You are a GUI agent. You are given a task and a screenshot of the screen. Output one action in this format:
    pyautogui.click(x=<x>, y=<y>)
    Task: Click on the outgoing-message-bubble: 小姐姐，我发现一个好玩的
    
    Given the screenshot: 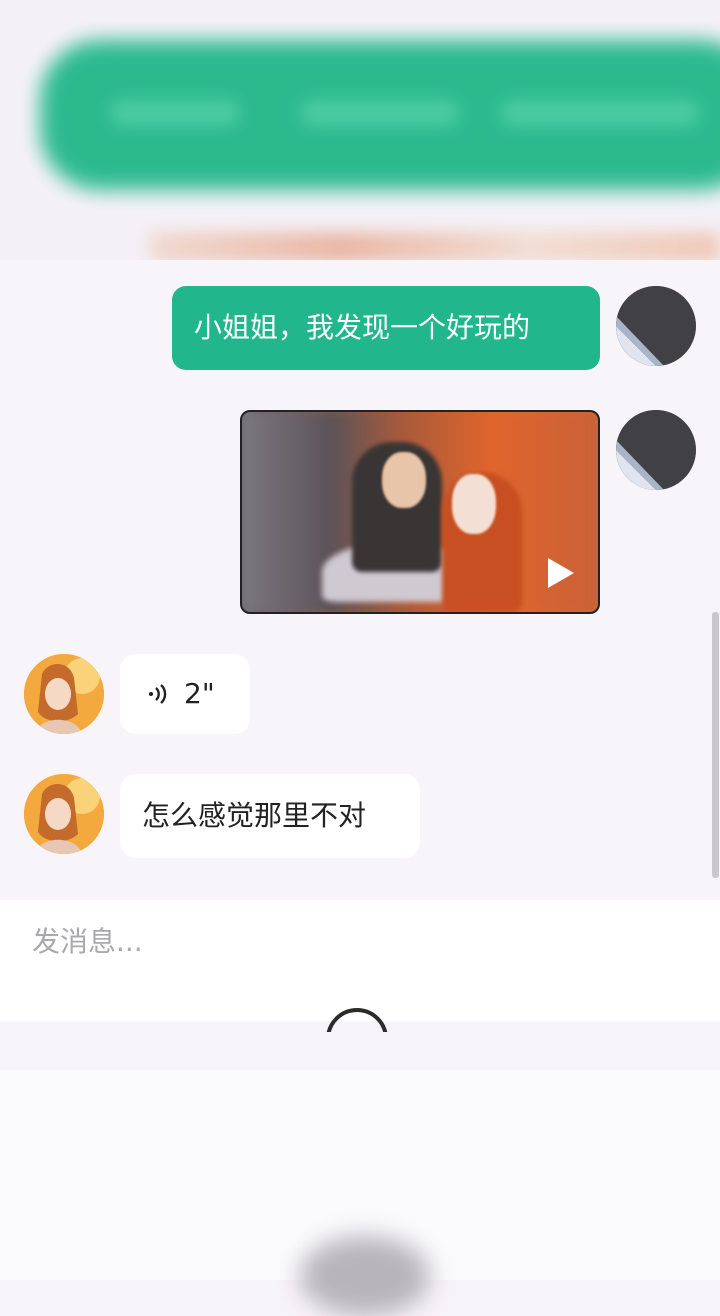 What is the action you would take?
    pyautogui.click(x=386, y=328)
    